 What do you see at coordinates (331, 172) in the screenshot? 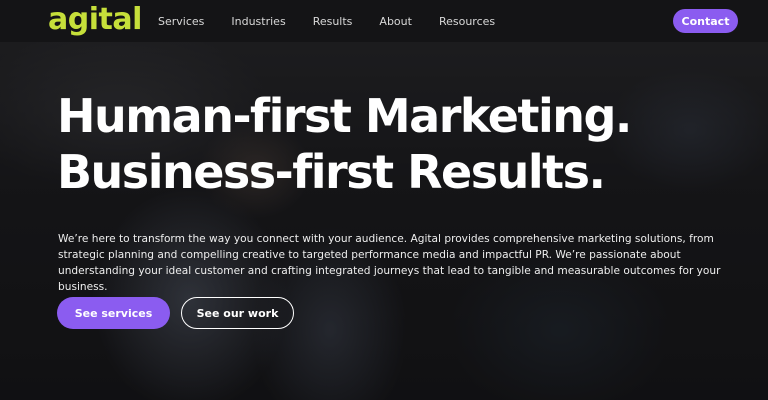
I see `hero-headline-line-2: Business-first Results.` at bounding box center [331, 172].